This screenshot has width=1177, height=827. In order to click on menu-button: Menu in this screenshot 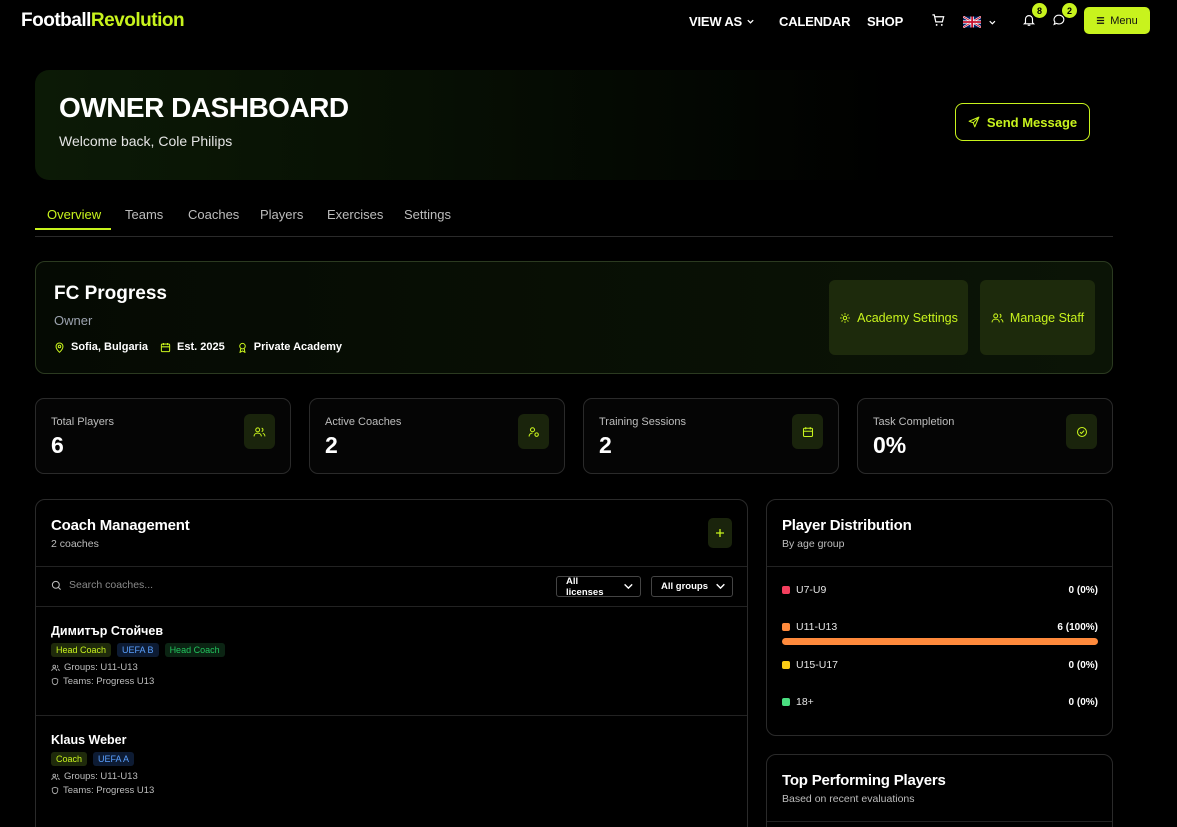, I will do `click(1117, 20)`.